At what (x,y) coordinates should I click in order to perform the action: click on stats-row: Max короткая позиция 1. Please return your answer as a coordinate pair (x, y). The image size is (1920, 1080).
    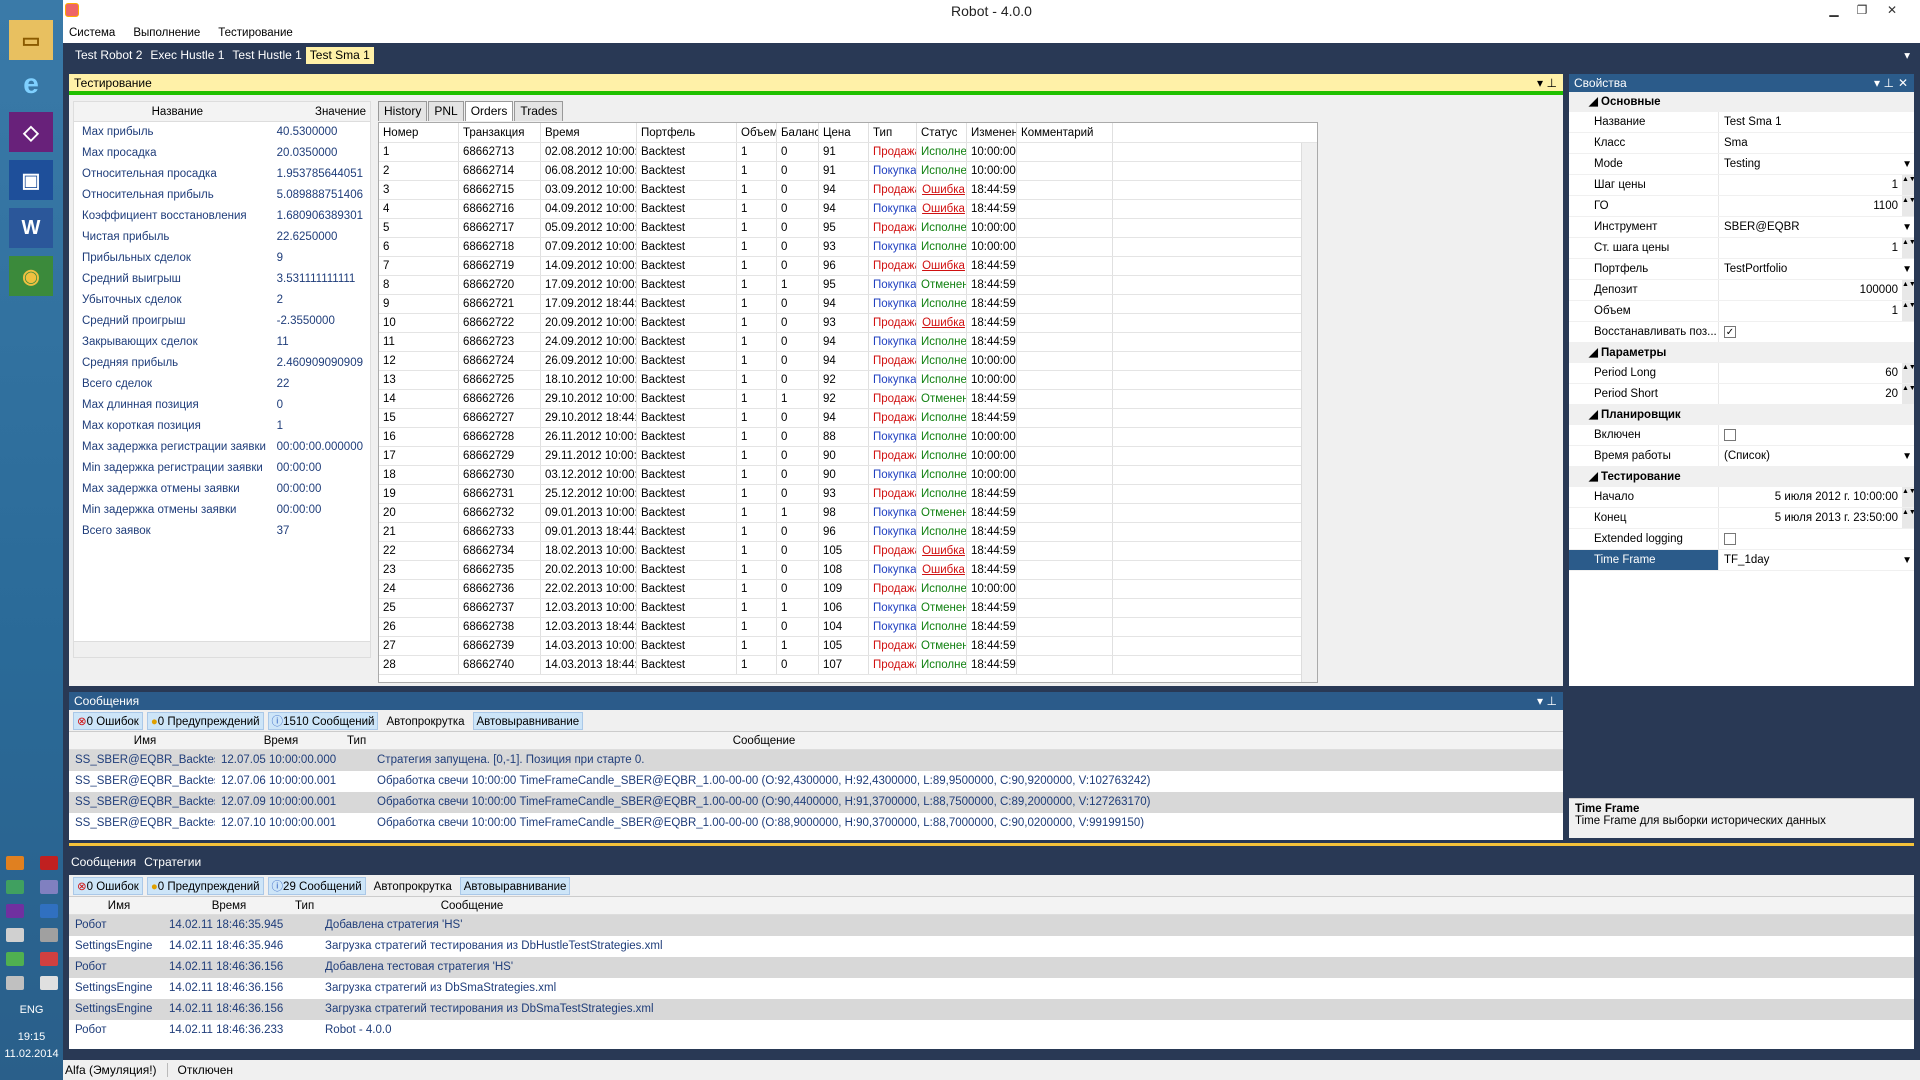
    Looking at the image, I should click on (222, 426).